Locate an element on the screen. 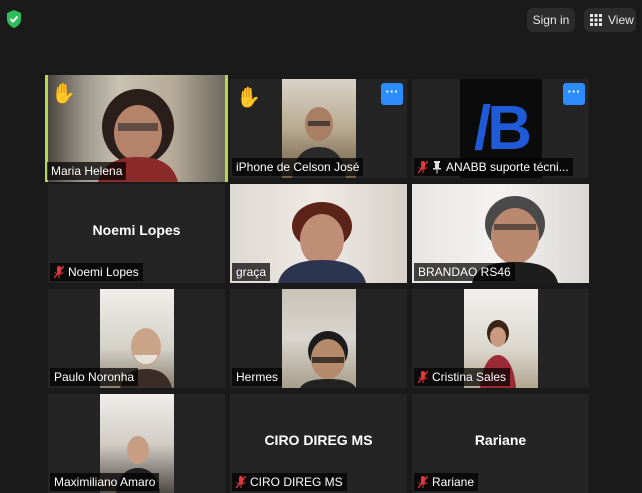 The image size is (642, 493). shield-check-icon is located at coordinates (14, 19).